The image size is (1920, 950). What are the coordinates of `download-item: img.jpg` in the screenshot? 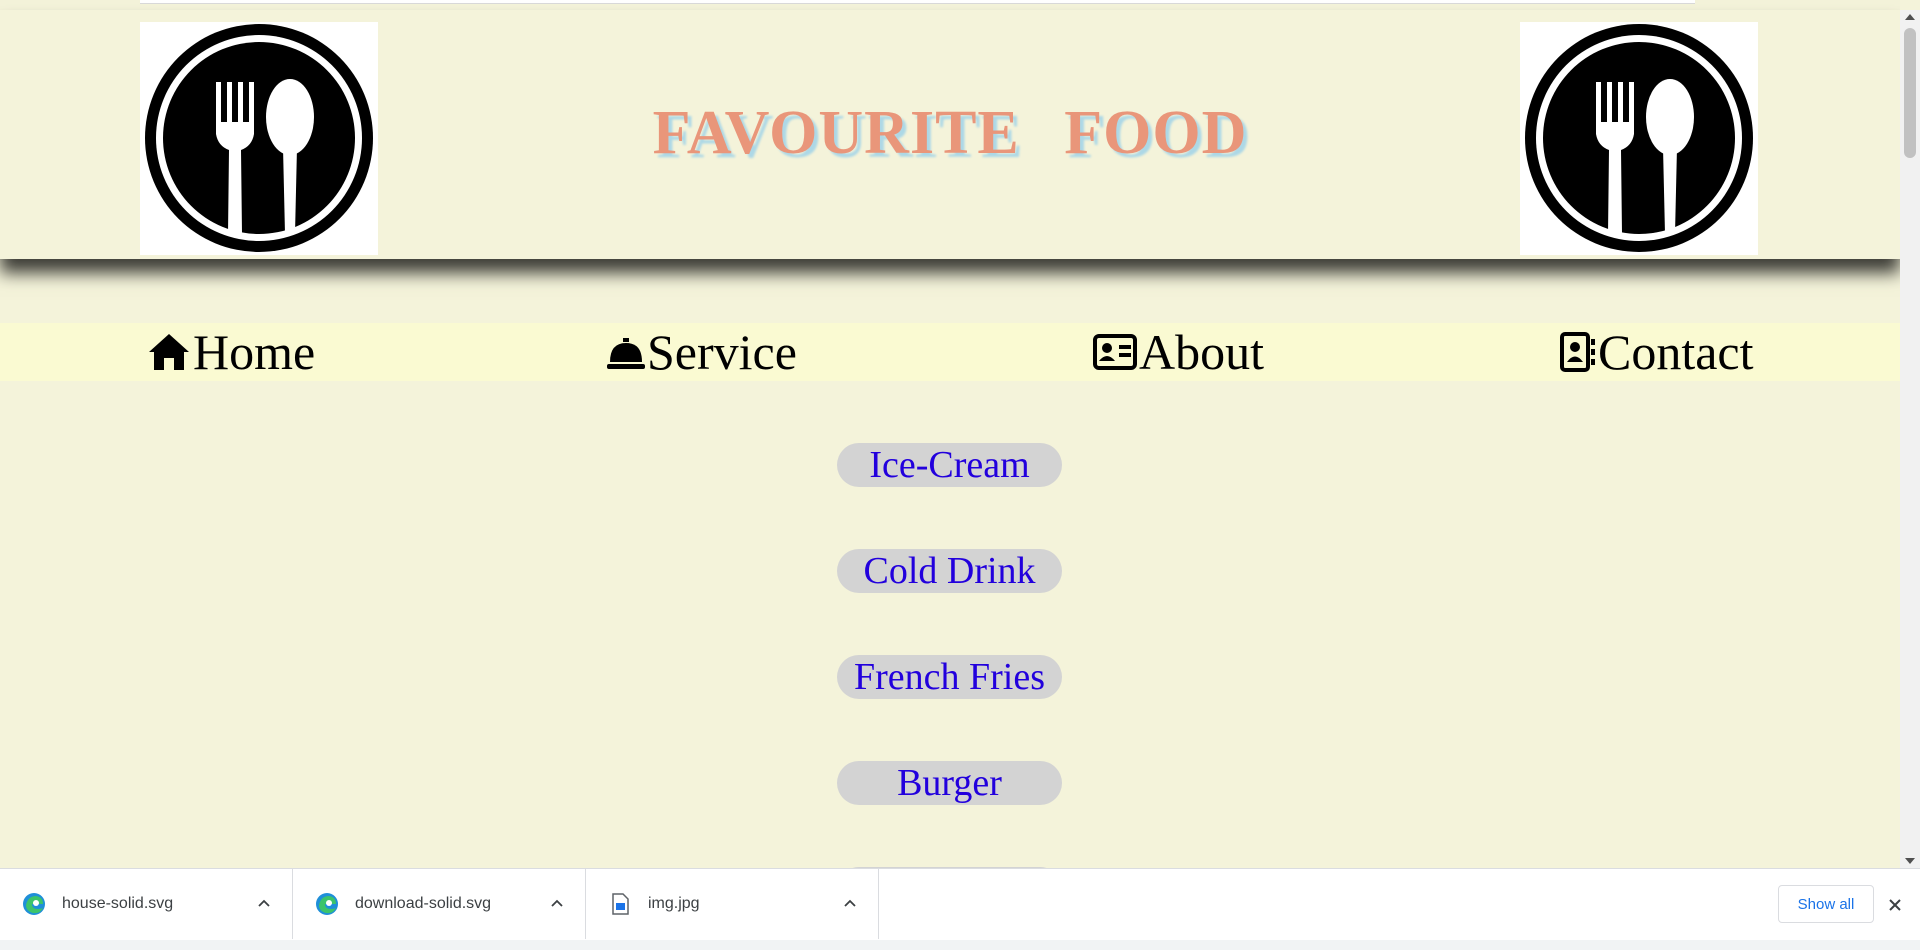 It's located at (732, 904).